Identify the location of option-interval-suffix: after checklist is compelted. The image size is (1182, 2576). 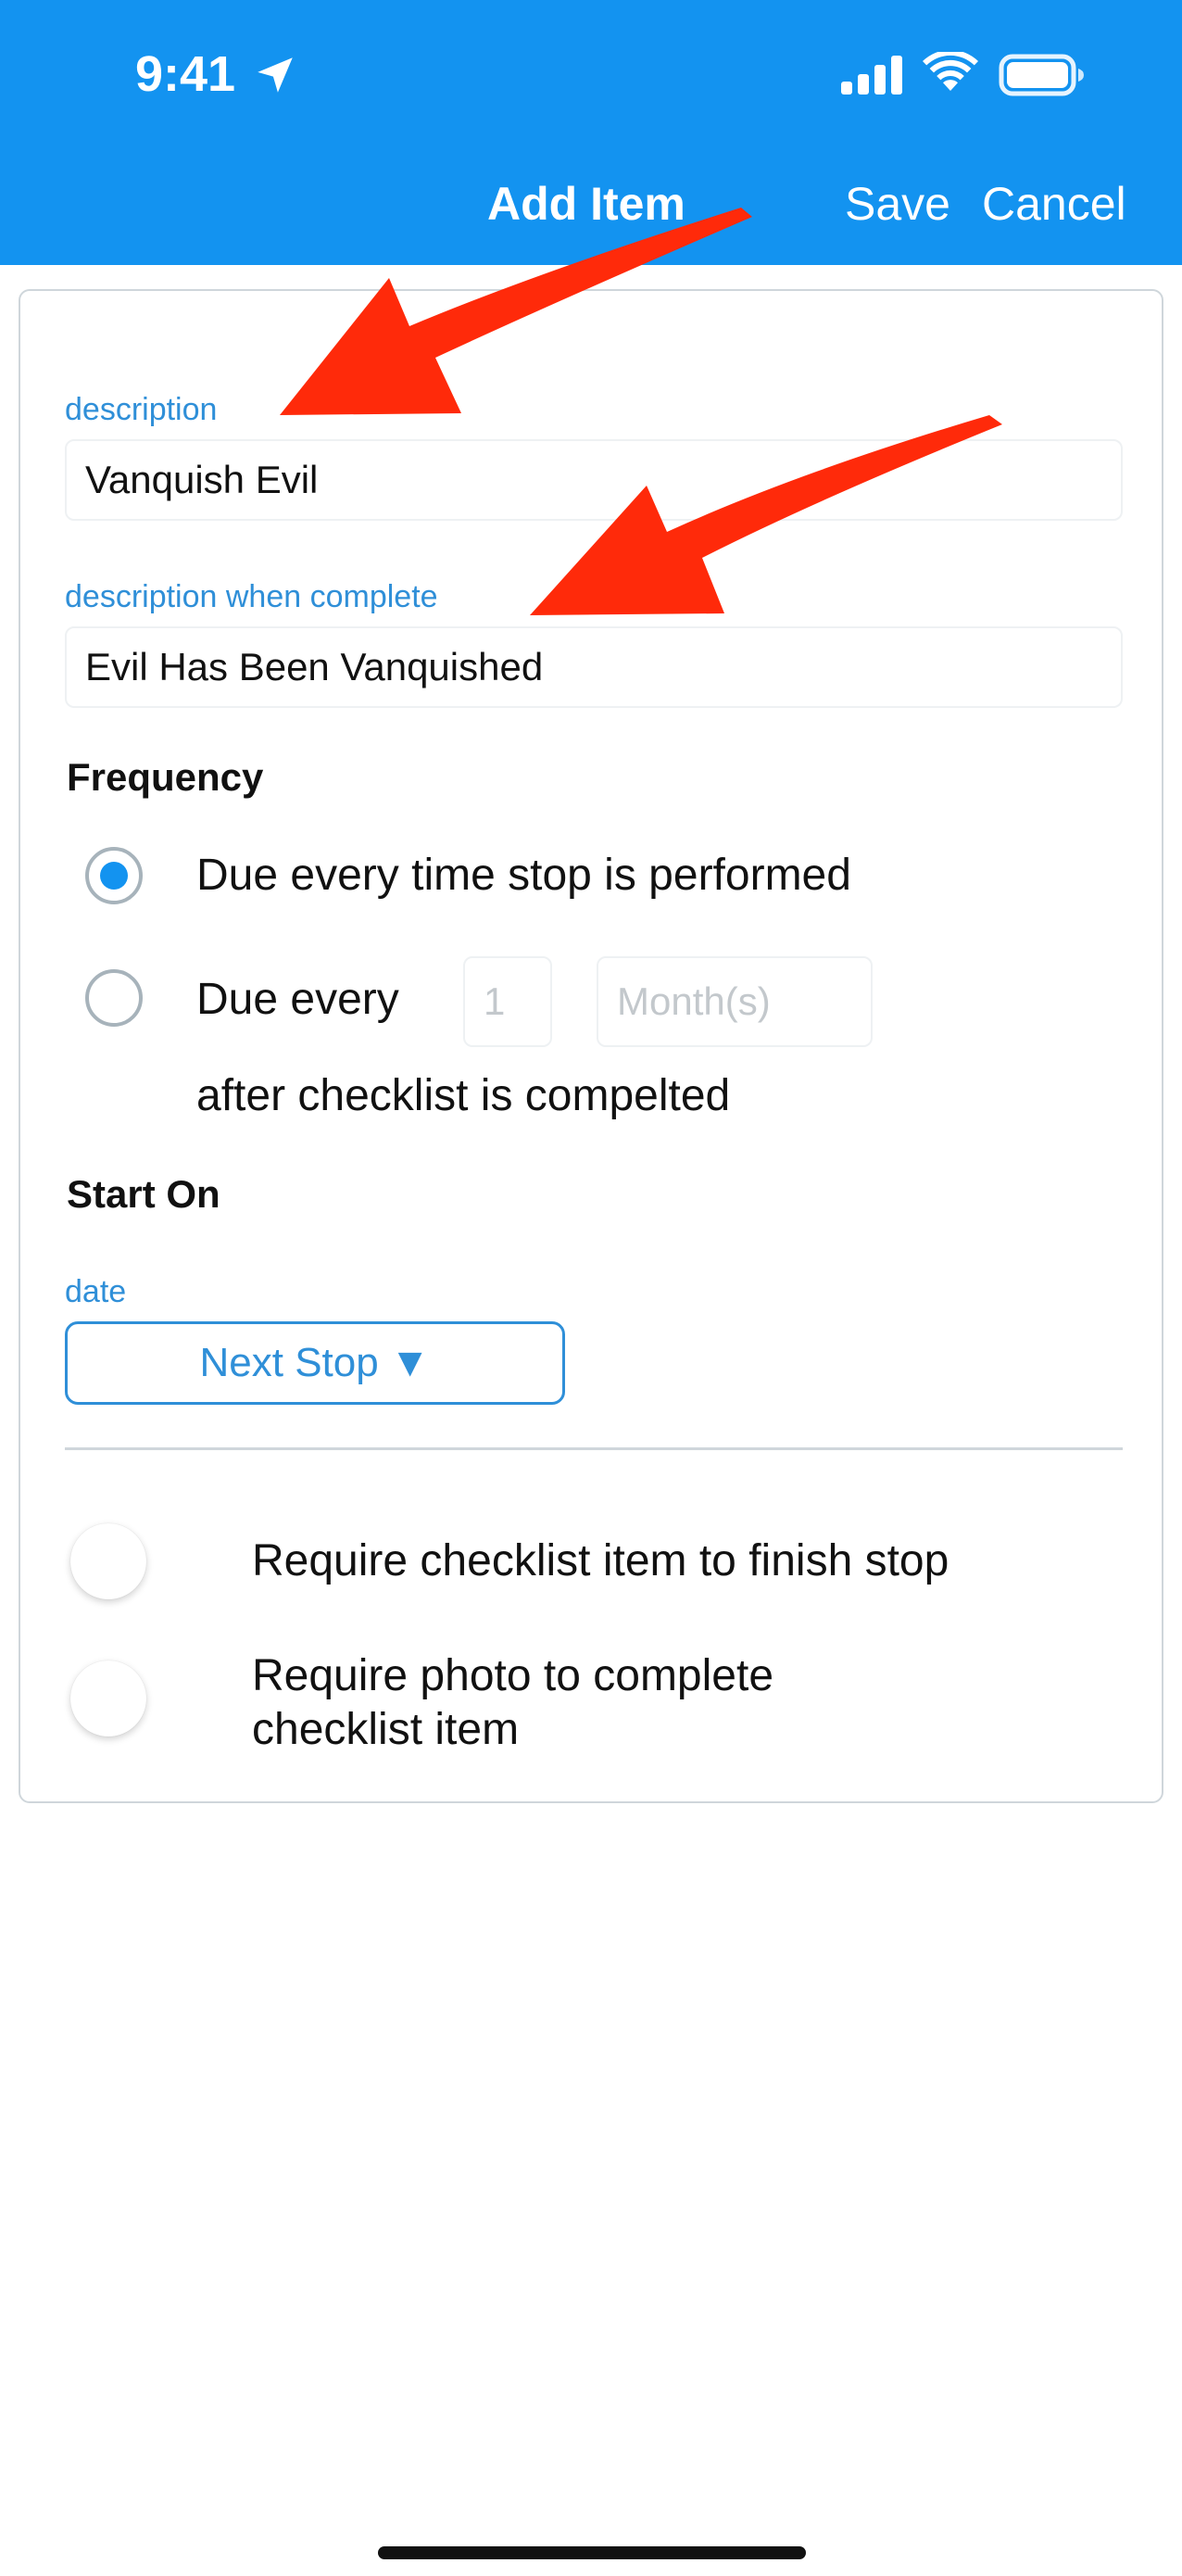
(463, 1095).